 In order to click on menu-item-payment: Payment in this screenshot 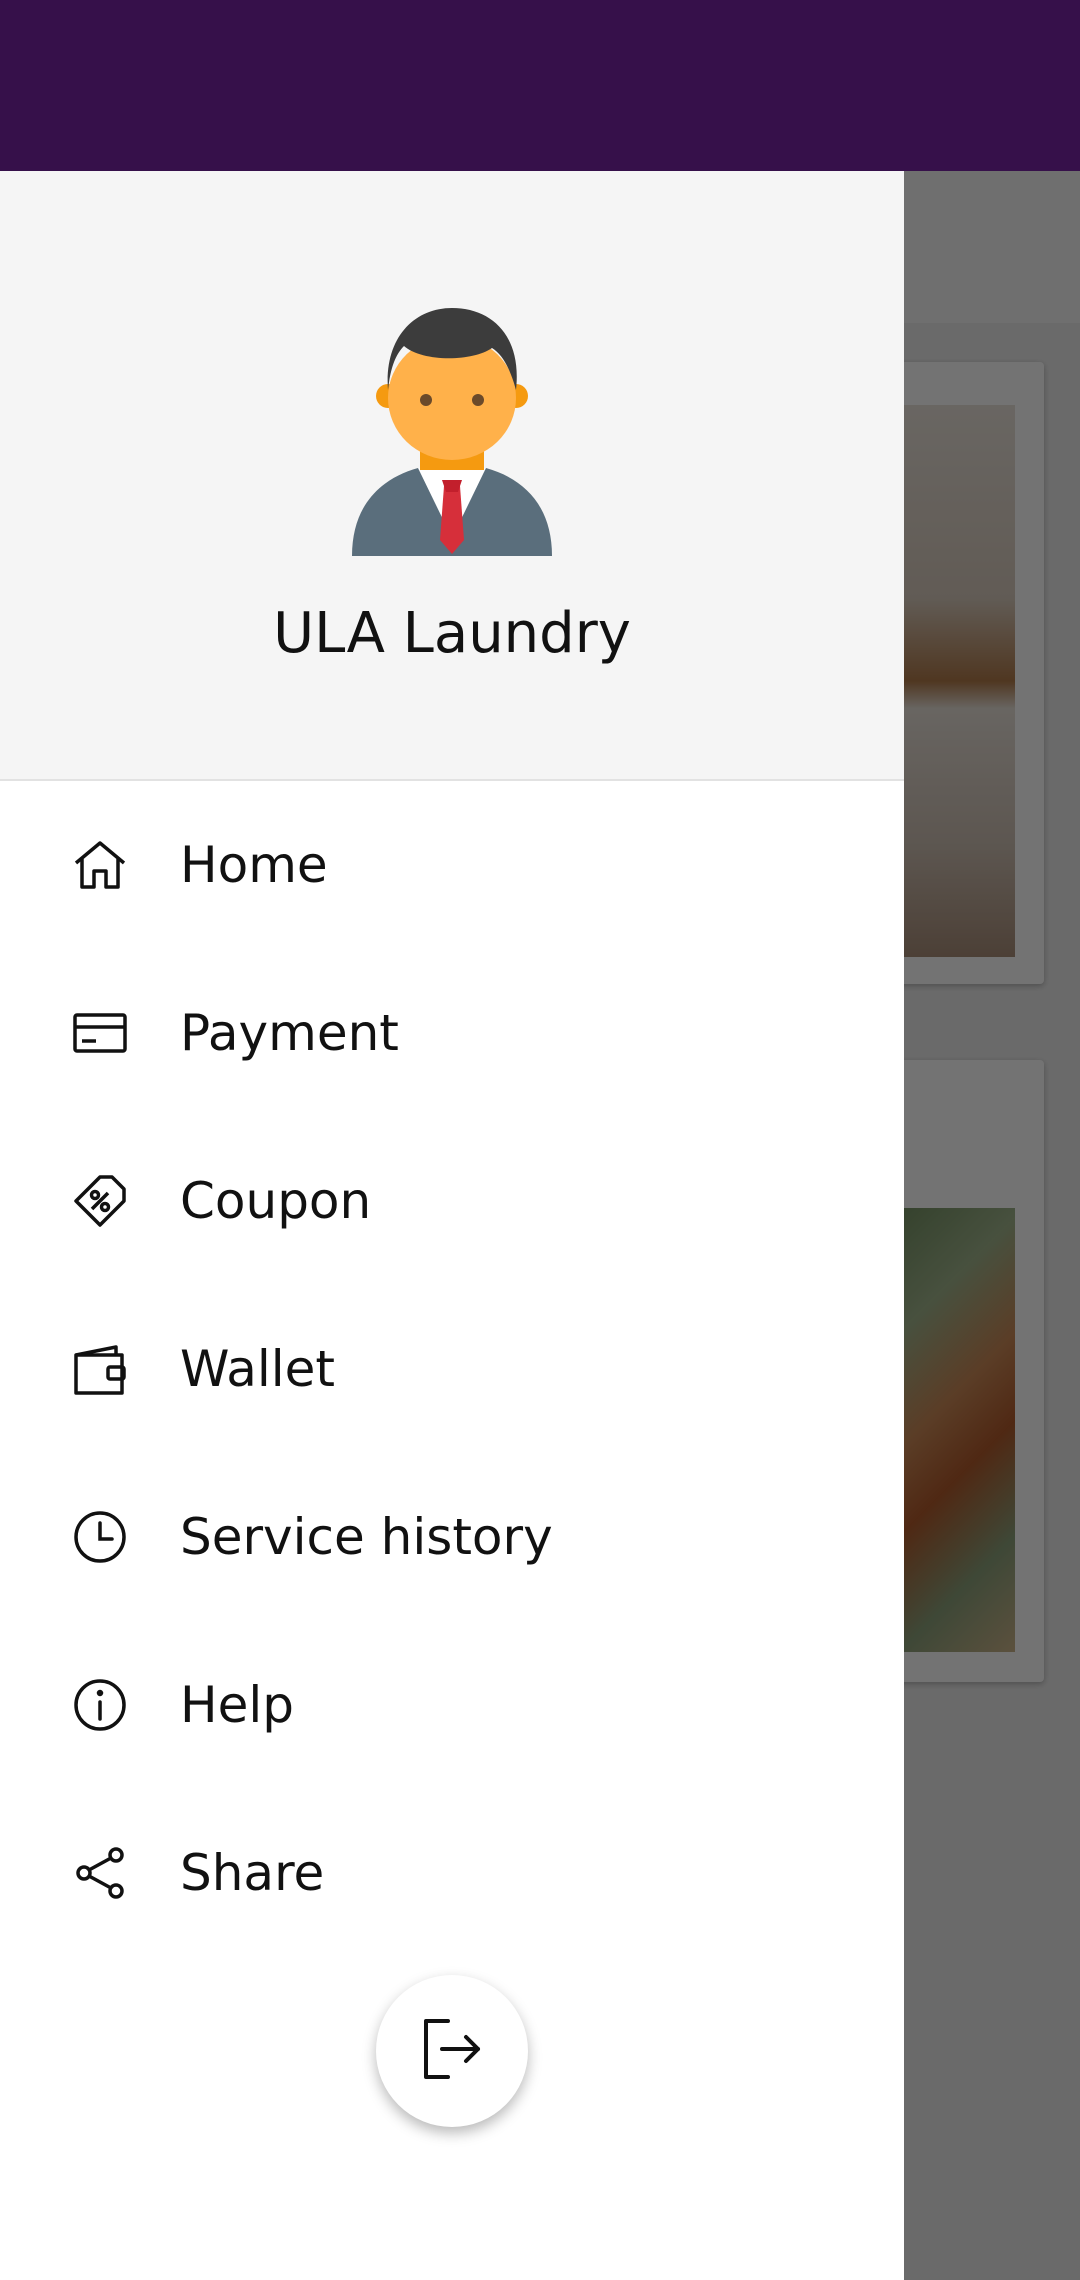, I will do `click(452, 1033)`.